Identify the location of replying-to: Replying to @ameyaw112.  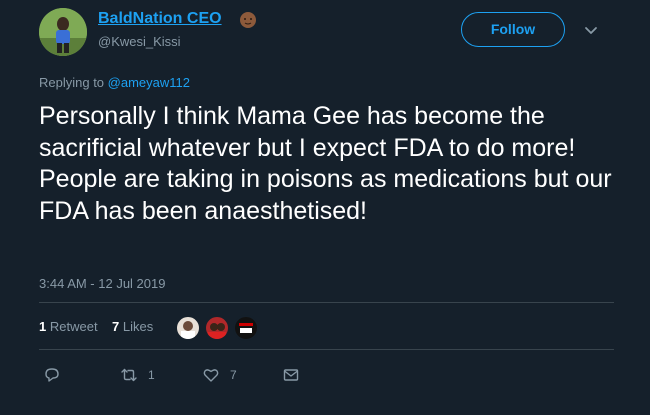
(114, 82).